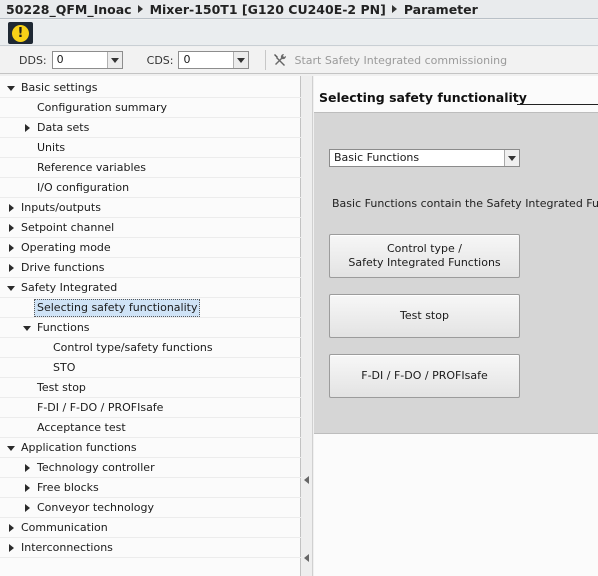 Image resolution: width=598 pixels, height=576 pixels. I want to click on tree-item: Configuration summary, so click(150, 108).